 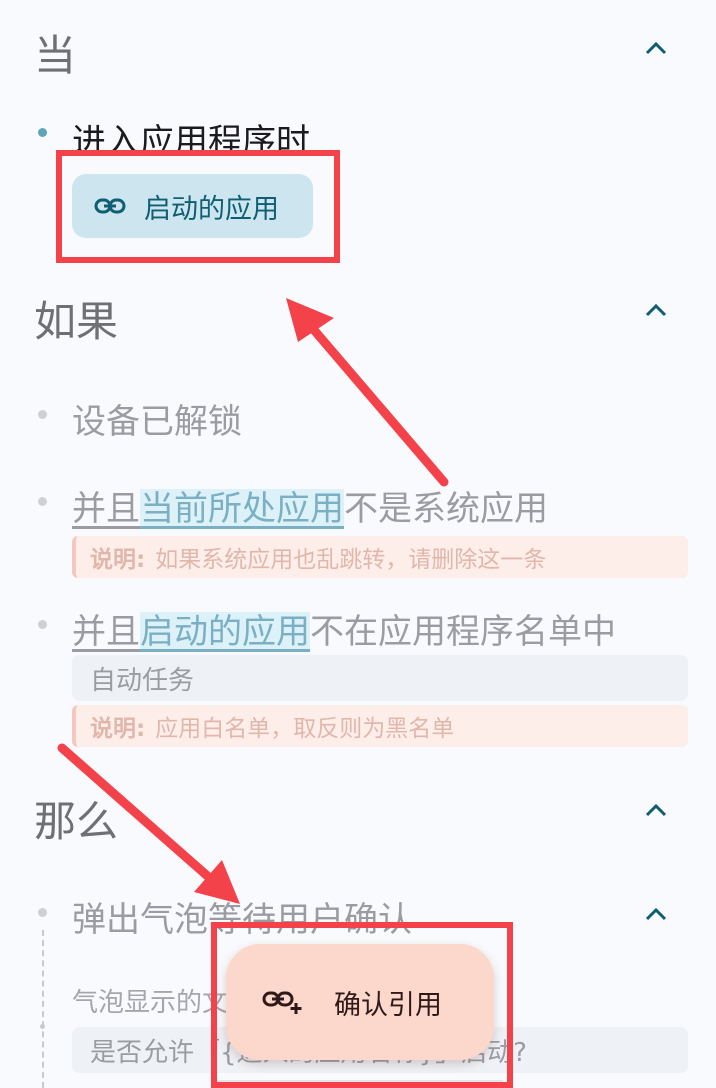 What do you see at coordinates (310, 320) in the screenshot?
I see `arrow-head-up` at bounding box center [310, 320].